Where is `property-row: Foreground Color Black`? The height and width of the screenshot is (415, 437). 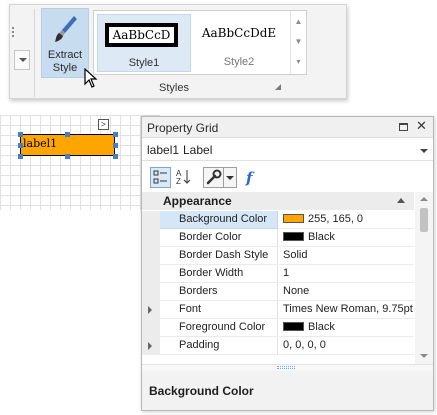 property-row: Foreground Color Black is located at coordinates (278, 328).